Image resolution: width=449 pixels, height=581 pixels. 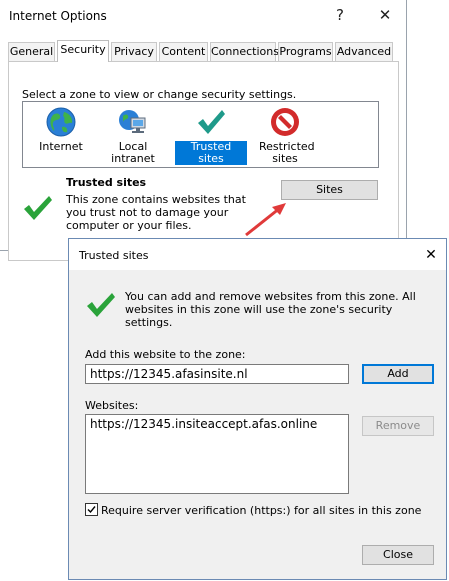 I want to click on zone-label: Restricted sites, so click(x=287, y=152).